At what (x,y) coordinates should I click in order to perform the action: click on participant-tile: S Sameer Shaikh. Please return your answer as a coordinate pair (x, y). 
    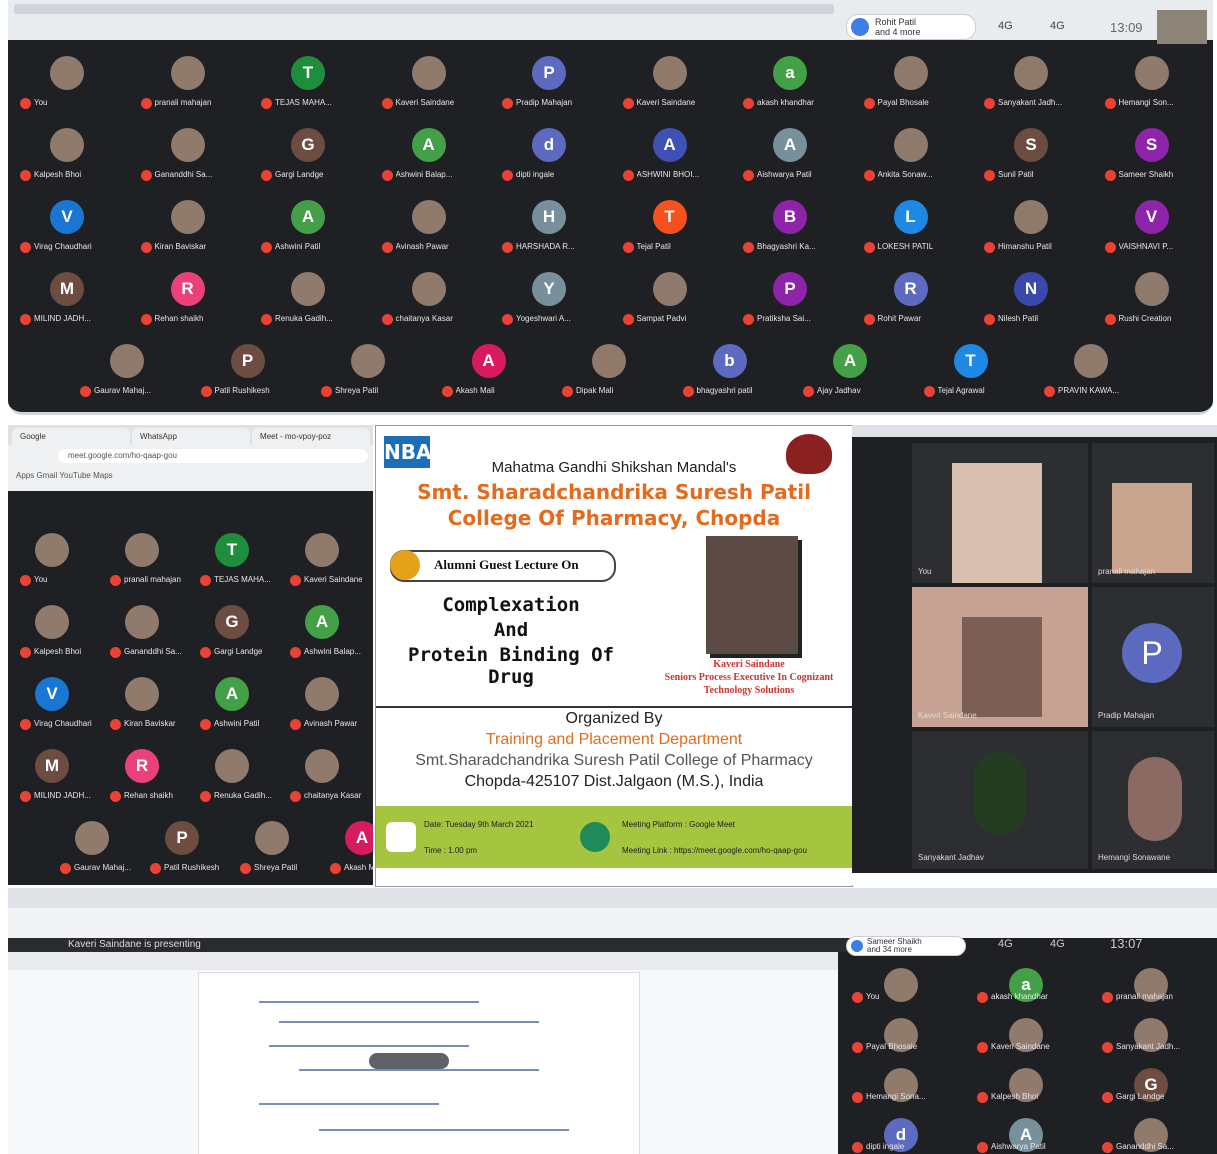
    Looking at the image, I should click on (1152, 149).